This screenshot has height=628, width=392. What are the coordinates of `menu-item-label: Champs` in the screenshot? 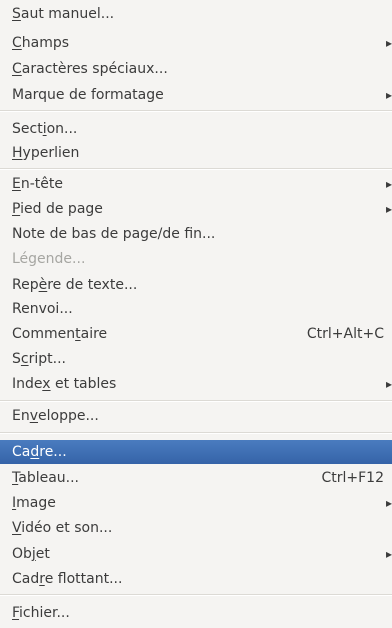 It's located at (41, 43).